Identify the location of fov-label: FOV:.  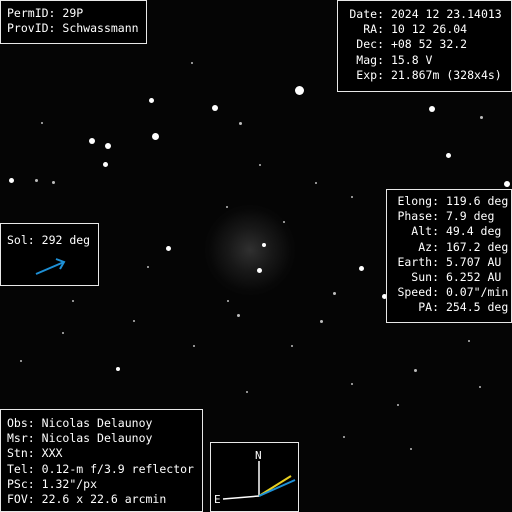
(21, 499).